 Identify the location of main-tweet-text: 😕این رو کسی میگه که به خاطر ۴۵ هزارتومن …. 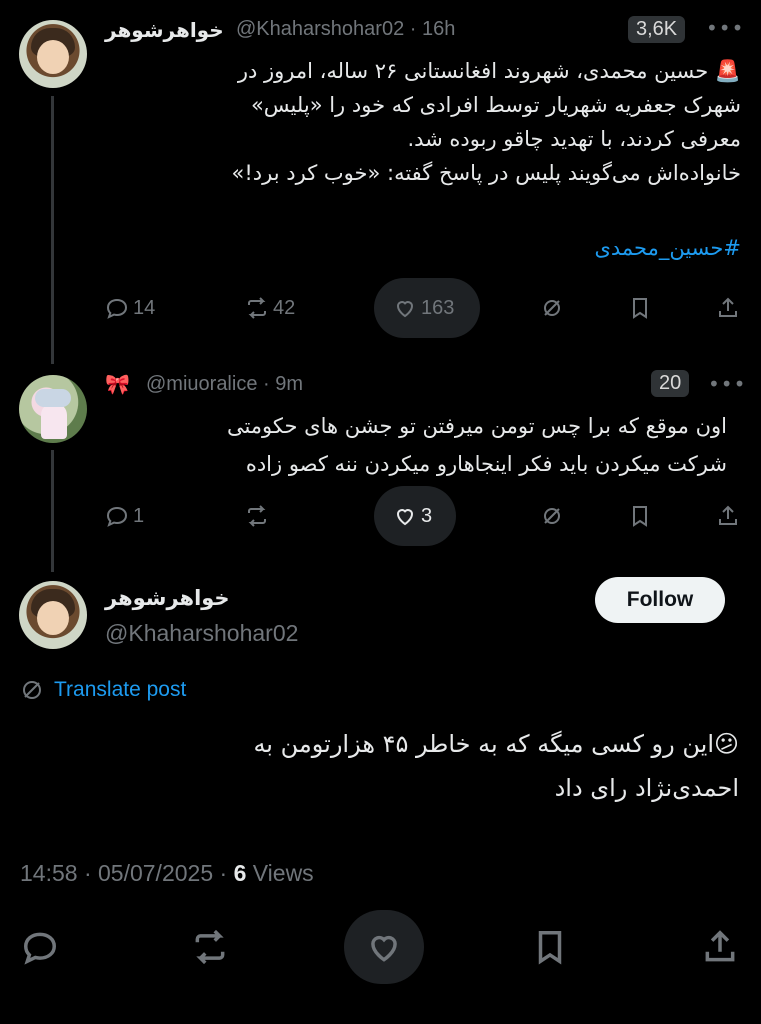
(399, 766).